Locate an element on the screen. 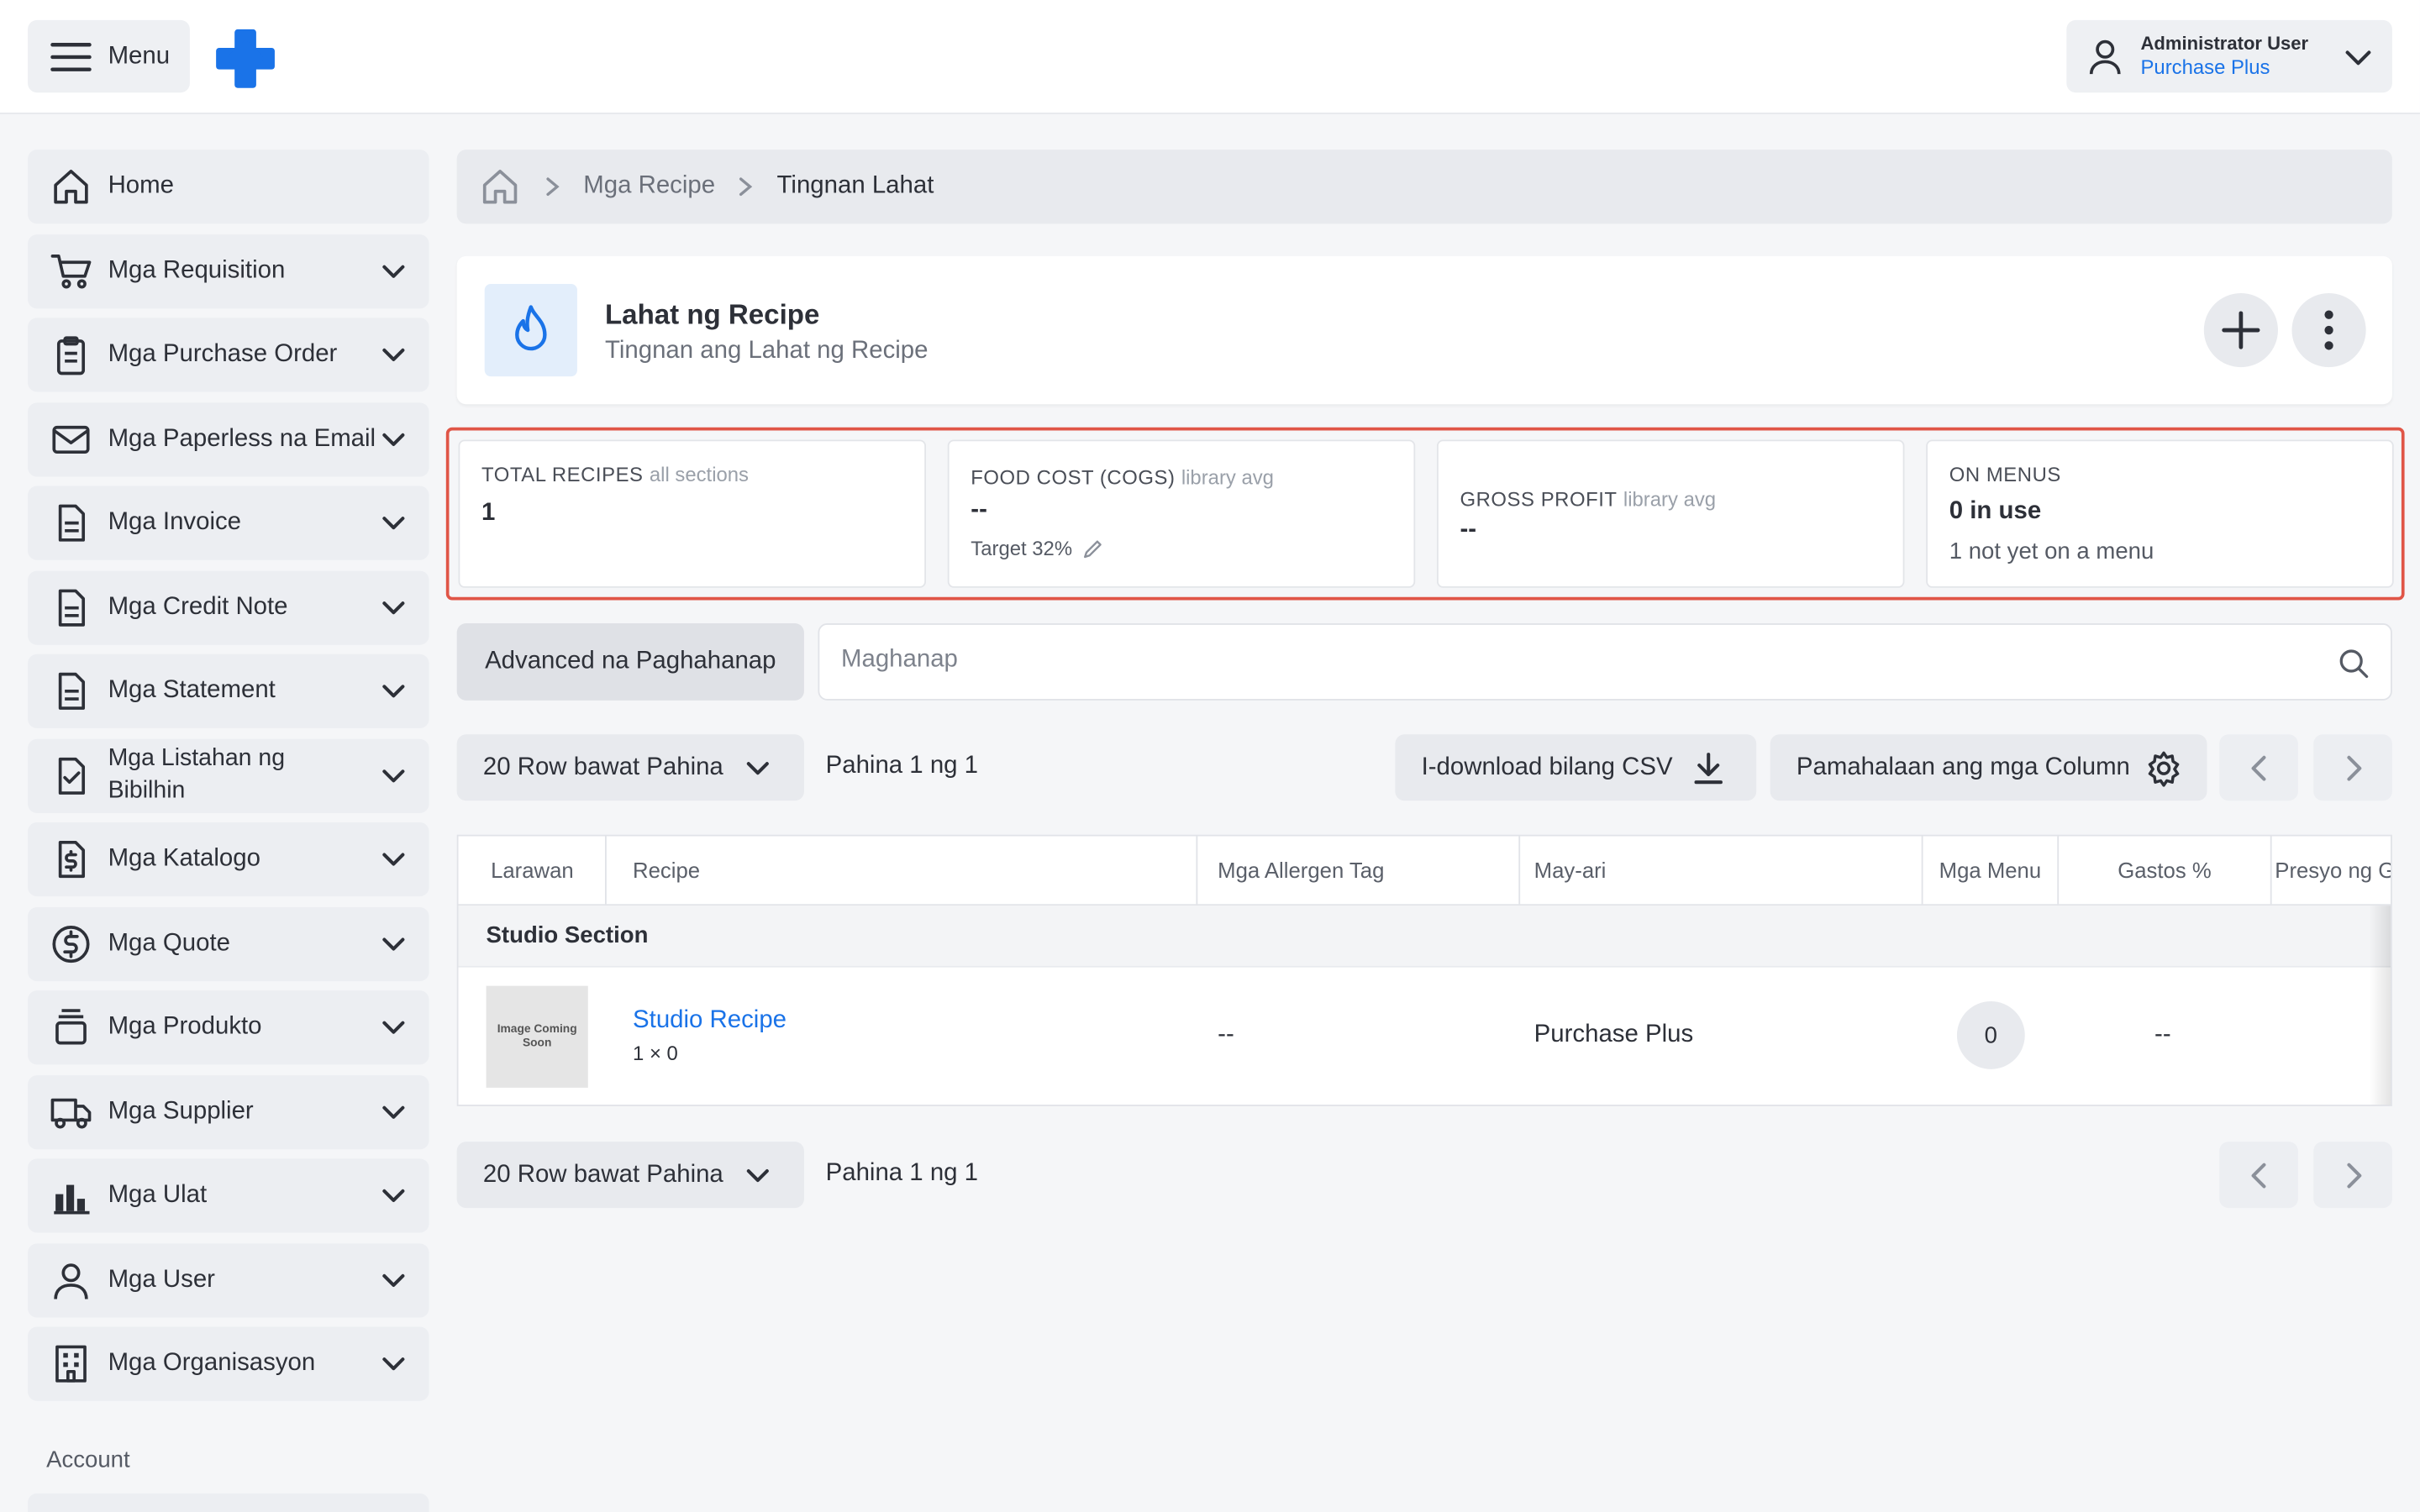 This screenshot has height=1512, width=2420. sidebar-item-mga-listahan-ng-bibilhin: Mga Listahan ng Bibilhin is located at coordinates (228, 775).